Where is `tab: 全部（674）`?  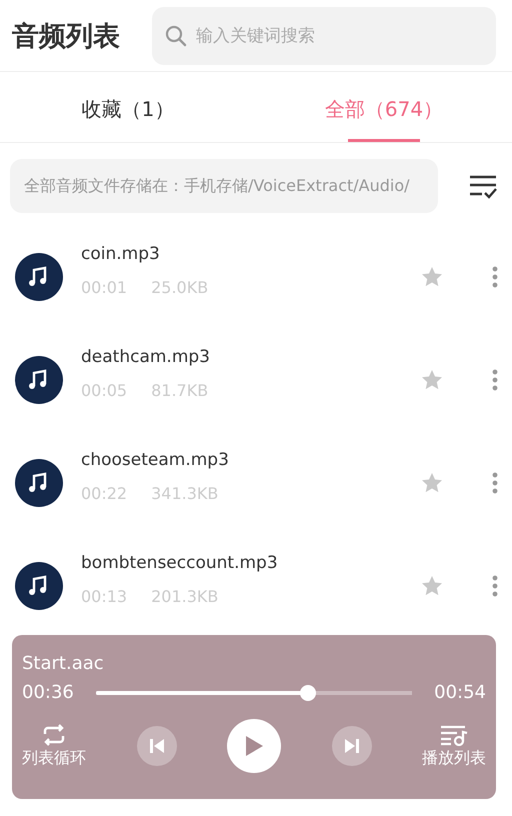
tab: 全部（674） is located at coordinates (384, 109).